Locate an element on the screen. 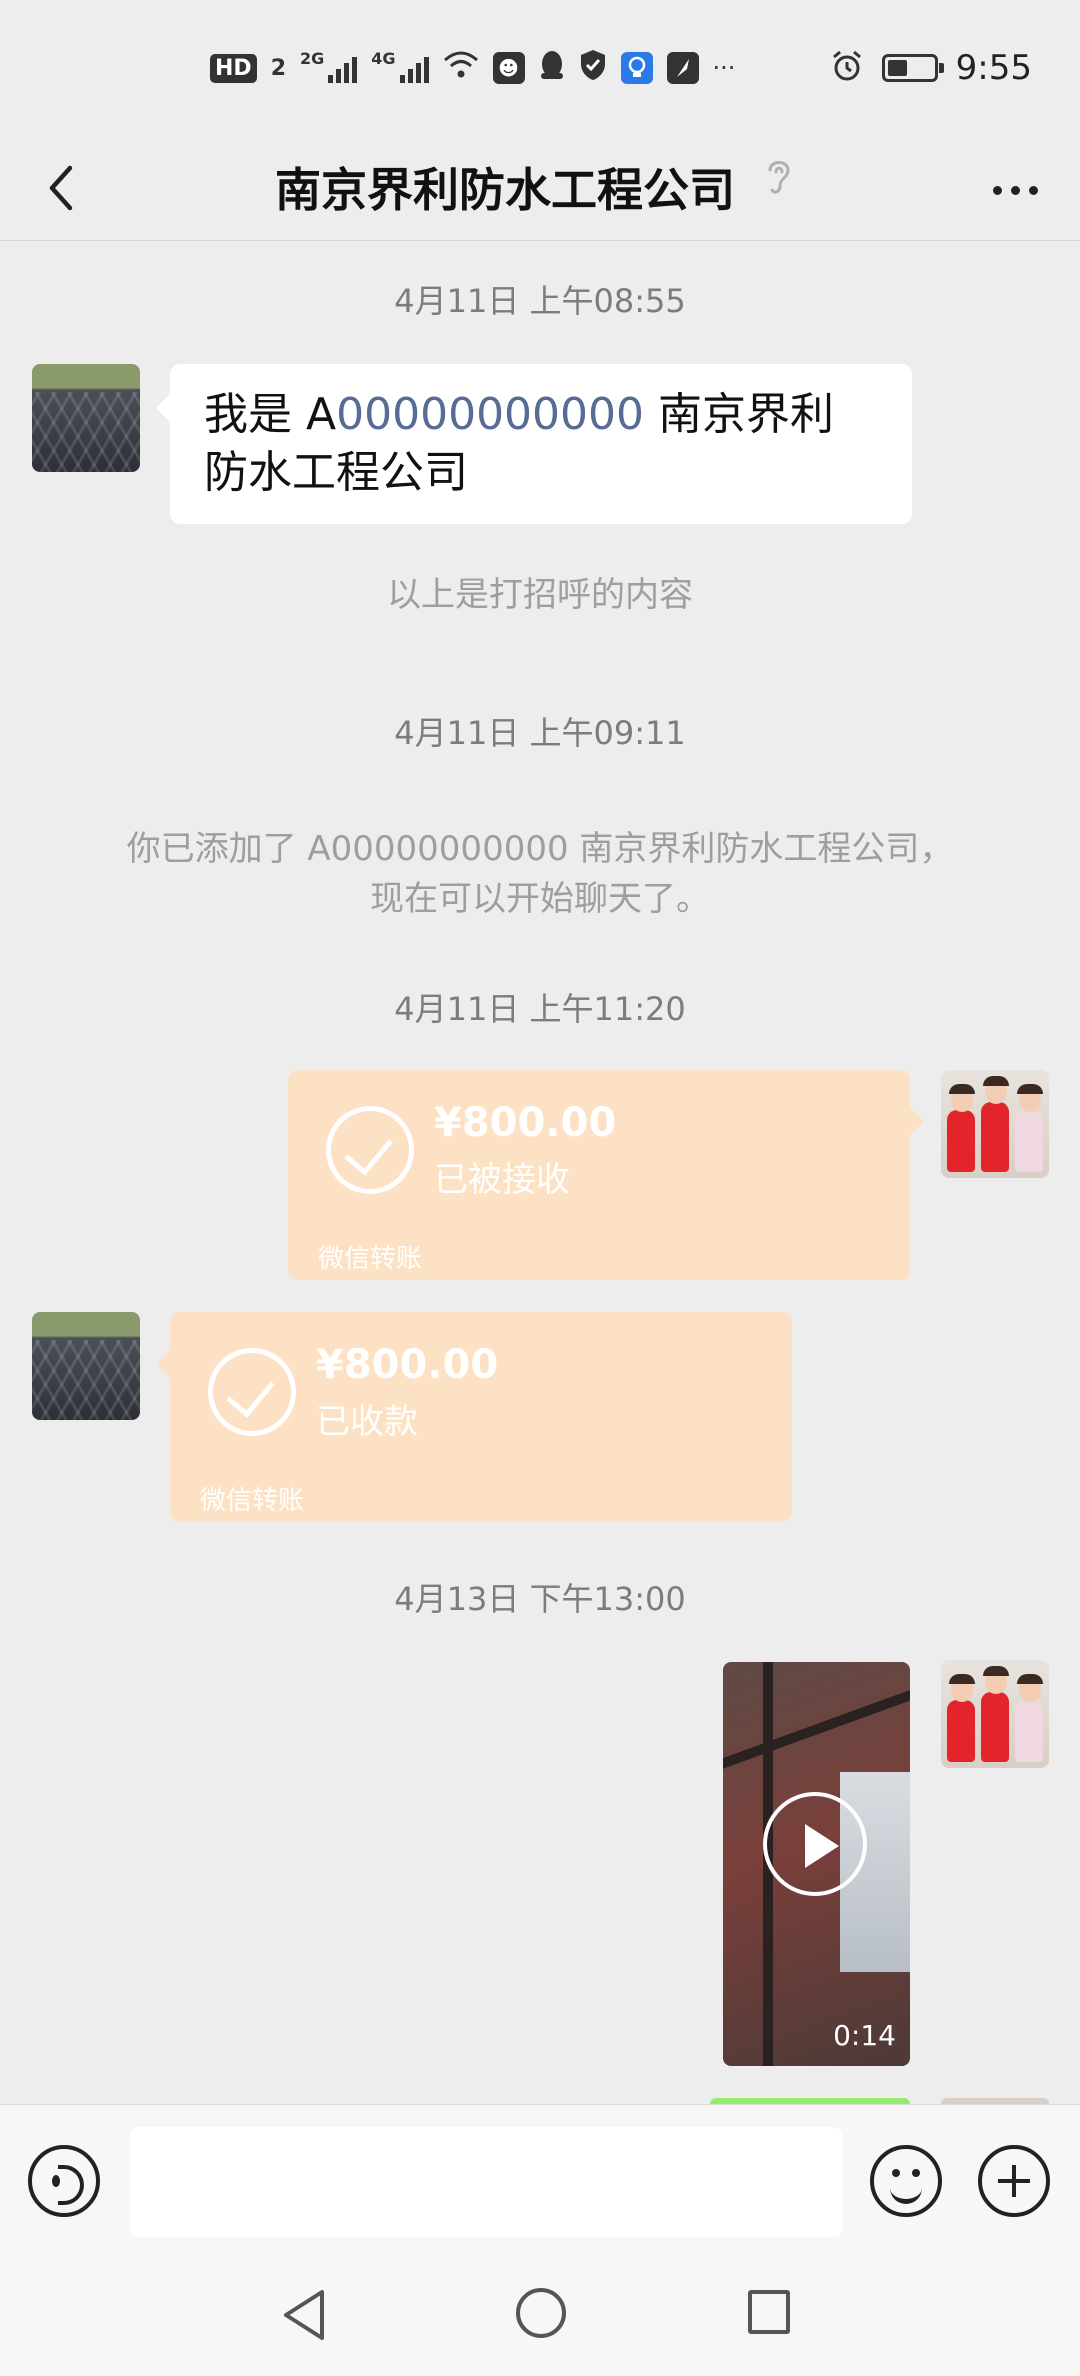  battery-level is located at coordinates (897, 68).